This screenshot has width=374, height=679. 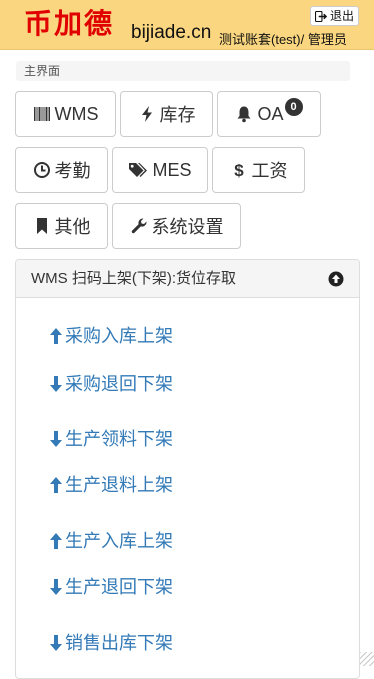 I want to click on link-purchase-return-pick: 采购退回下架, so click(x=111, y=384).